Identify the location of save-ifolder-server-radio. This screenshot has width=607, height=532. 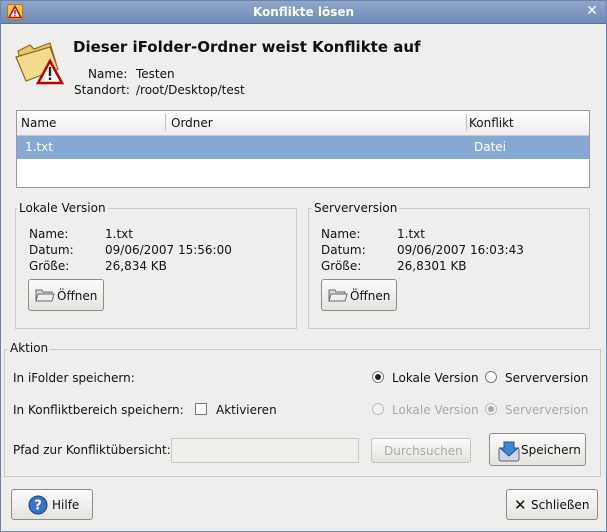
(491, 377).